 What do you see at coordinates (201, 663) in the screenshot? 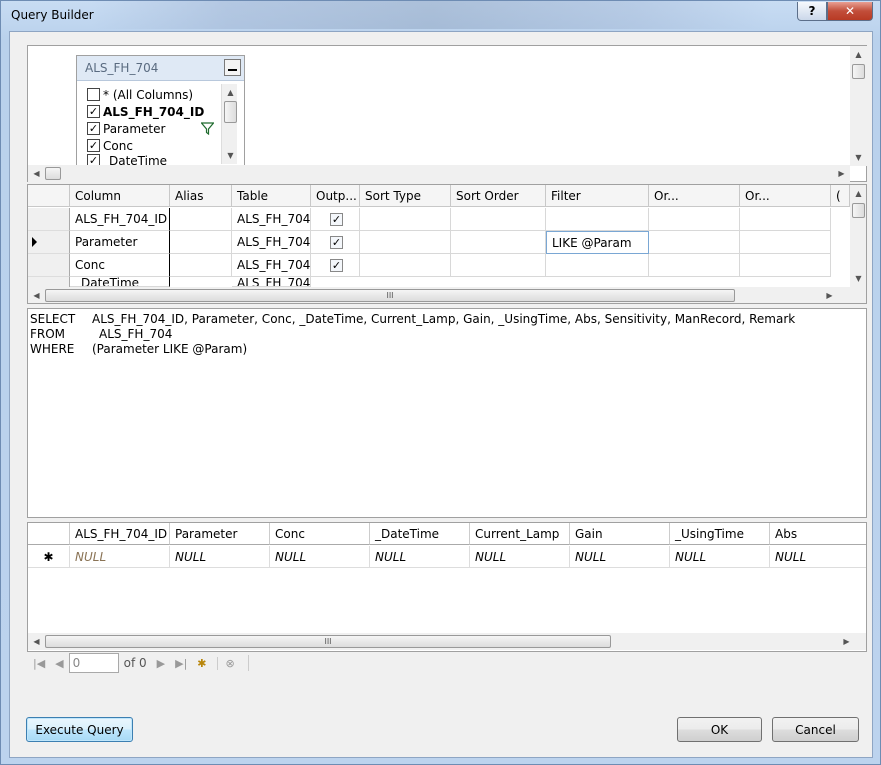
I see `new-record-icon: ✱` at bounding box center [201, 663].